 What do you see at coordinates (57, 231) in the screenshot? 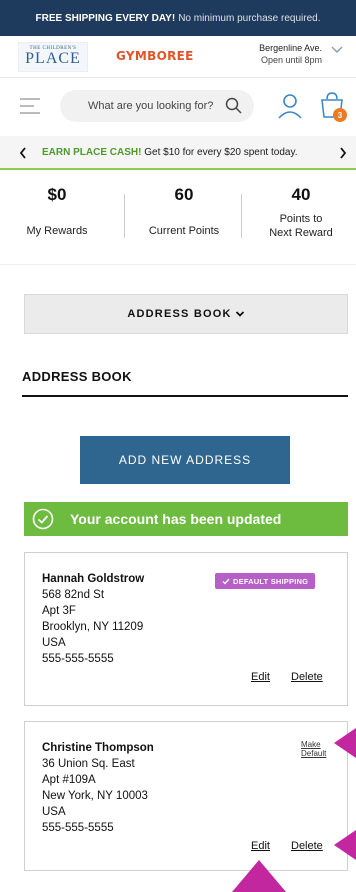
I see `my-rewards-label: My Rewards` at bounding box center [57, 231].